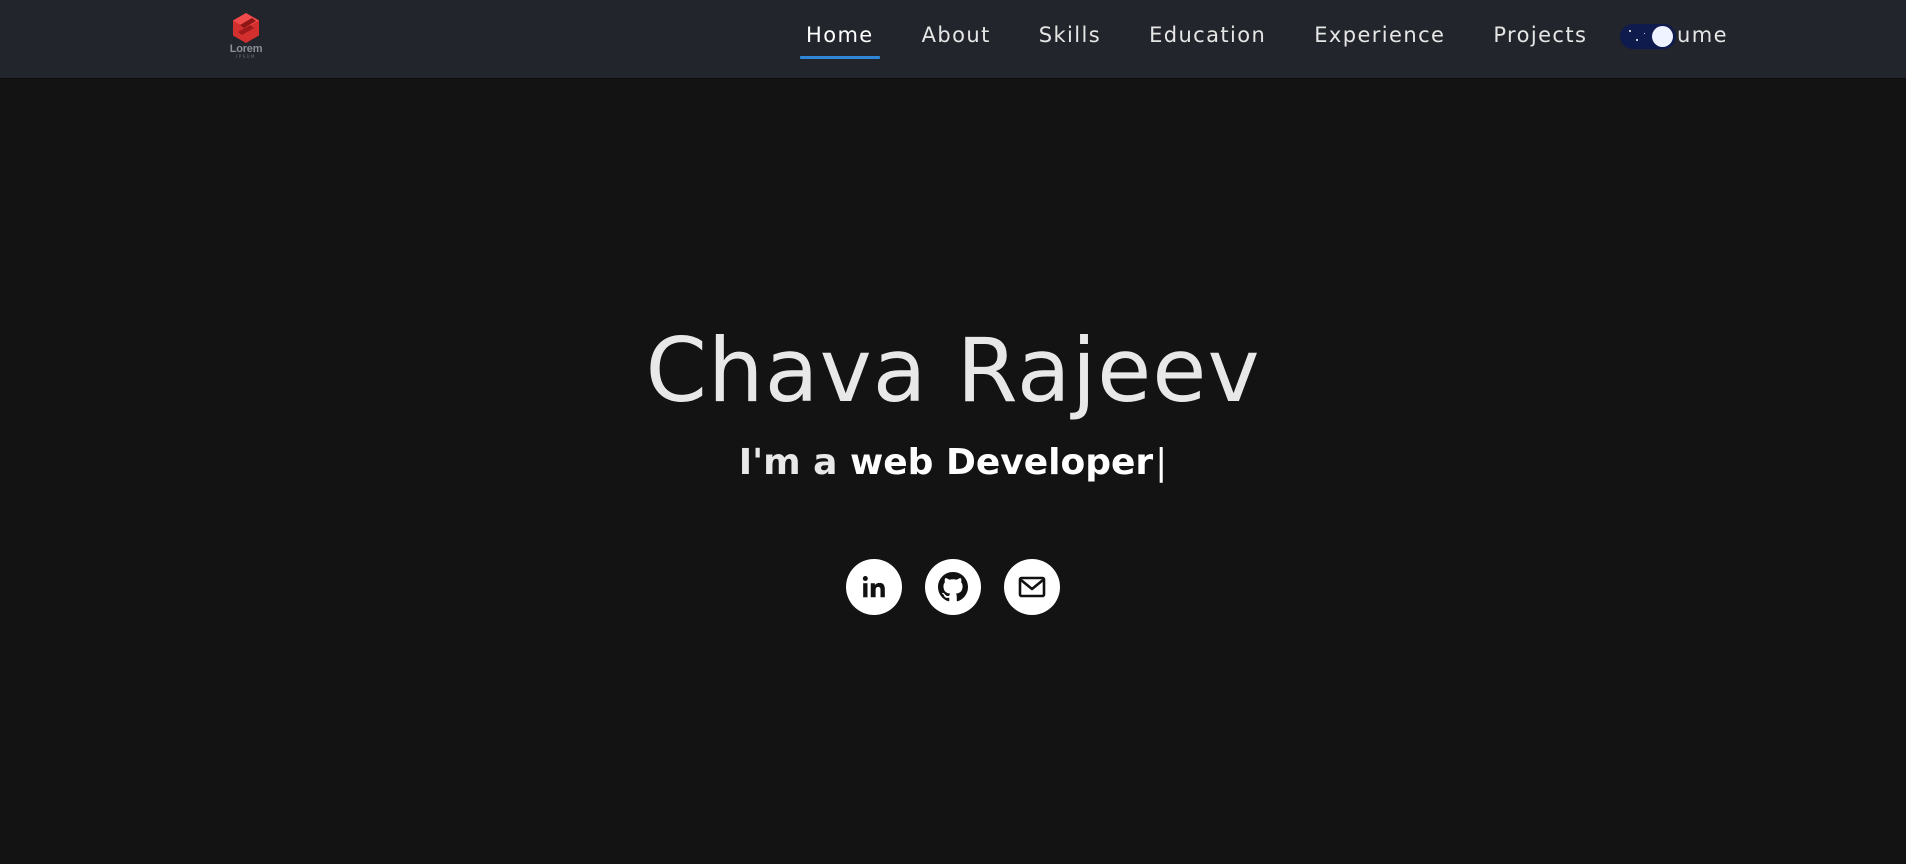 This screenshot has height=864, width=1906. What do you see at coordinates (1070, 35) in the screenshot?
I see `nav-item-skills: Skills` at bounding box center [1070, 35].